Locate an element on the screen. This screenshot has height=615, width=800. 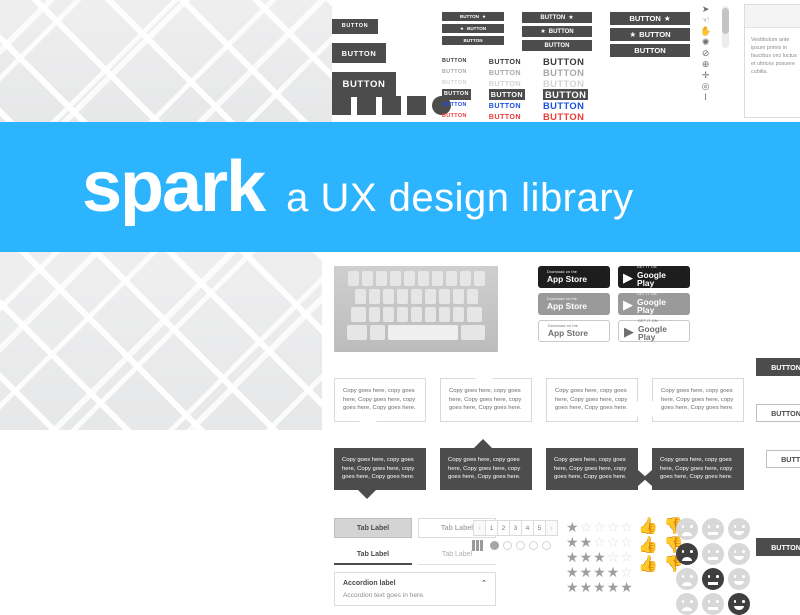
text-button-danger: BUTTON is located at coordinates (507, 116).